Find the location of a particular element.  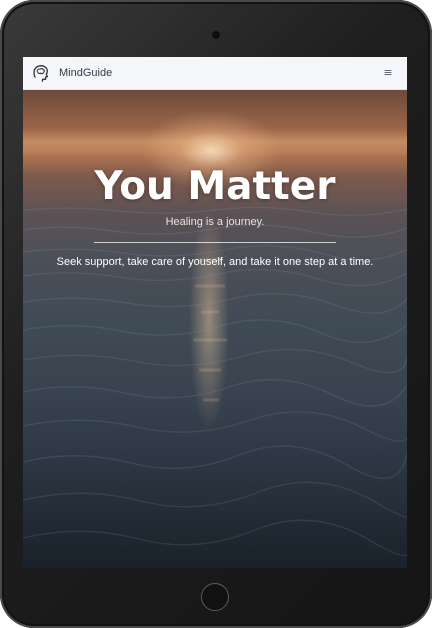

brand: MindGuide is located at coordinates (71, 73).